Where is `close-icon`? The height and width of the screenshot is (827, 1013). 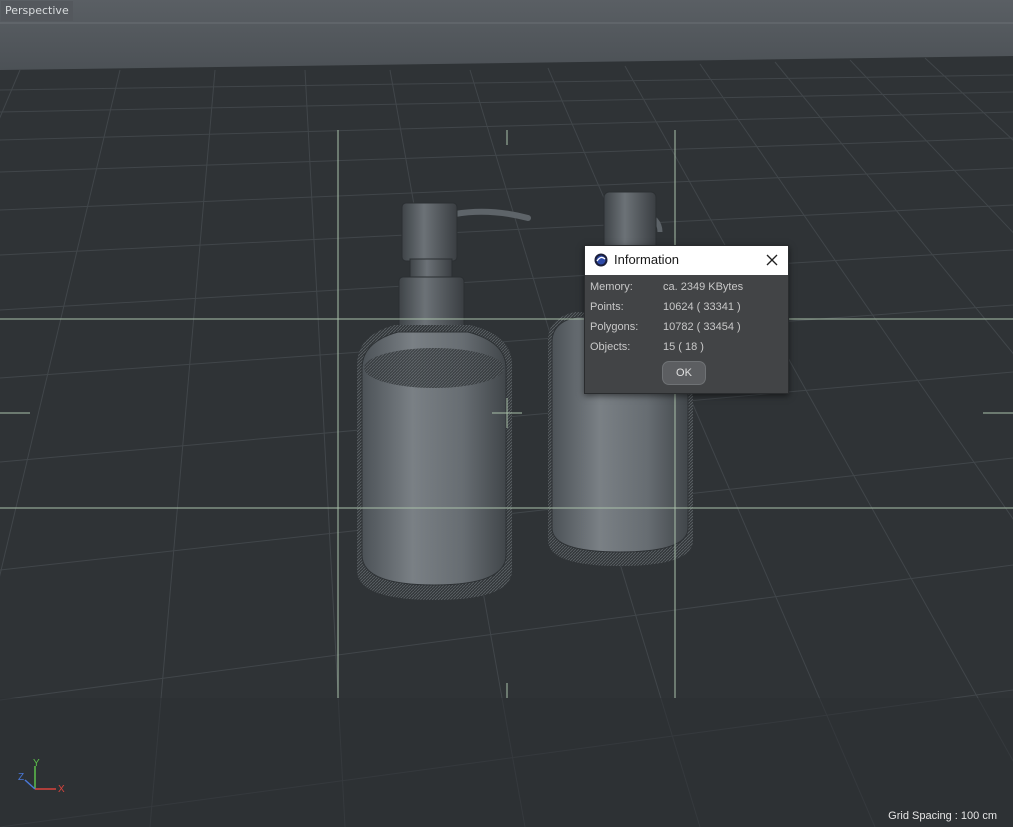
close-icon is located at coordinates (772, 260).